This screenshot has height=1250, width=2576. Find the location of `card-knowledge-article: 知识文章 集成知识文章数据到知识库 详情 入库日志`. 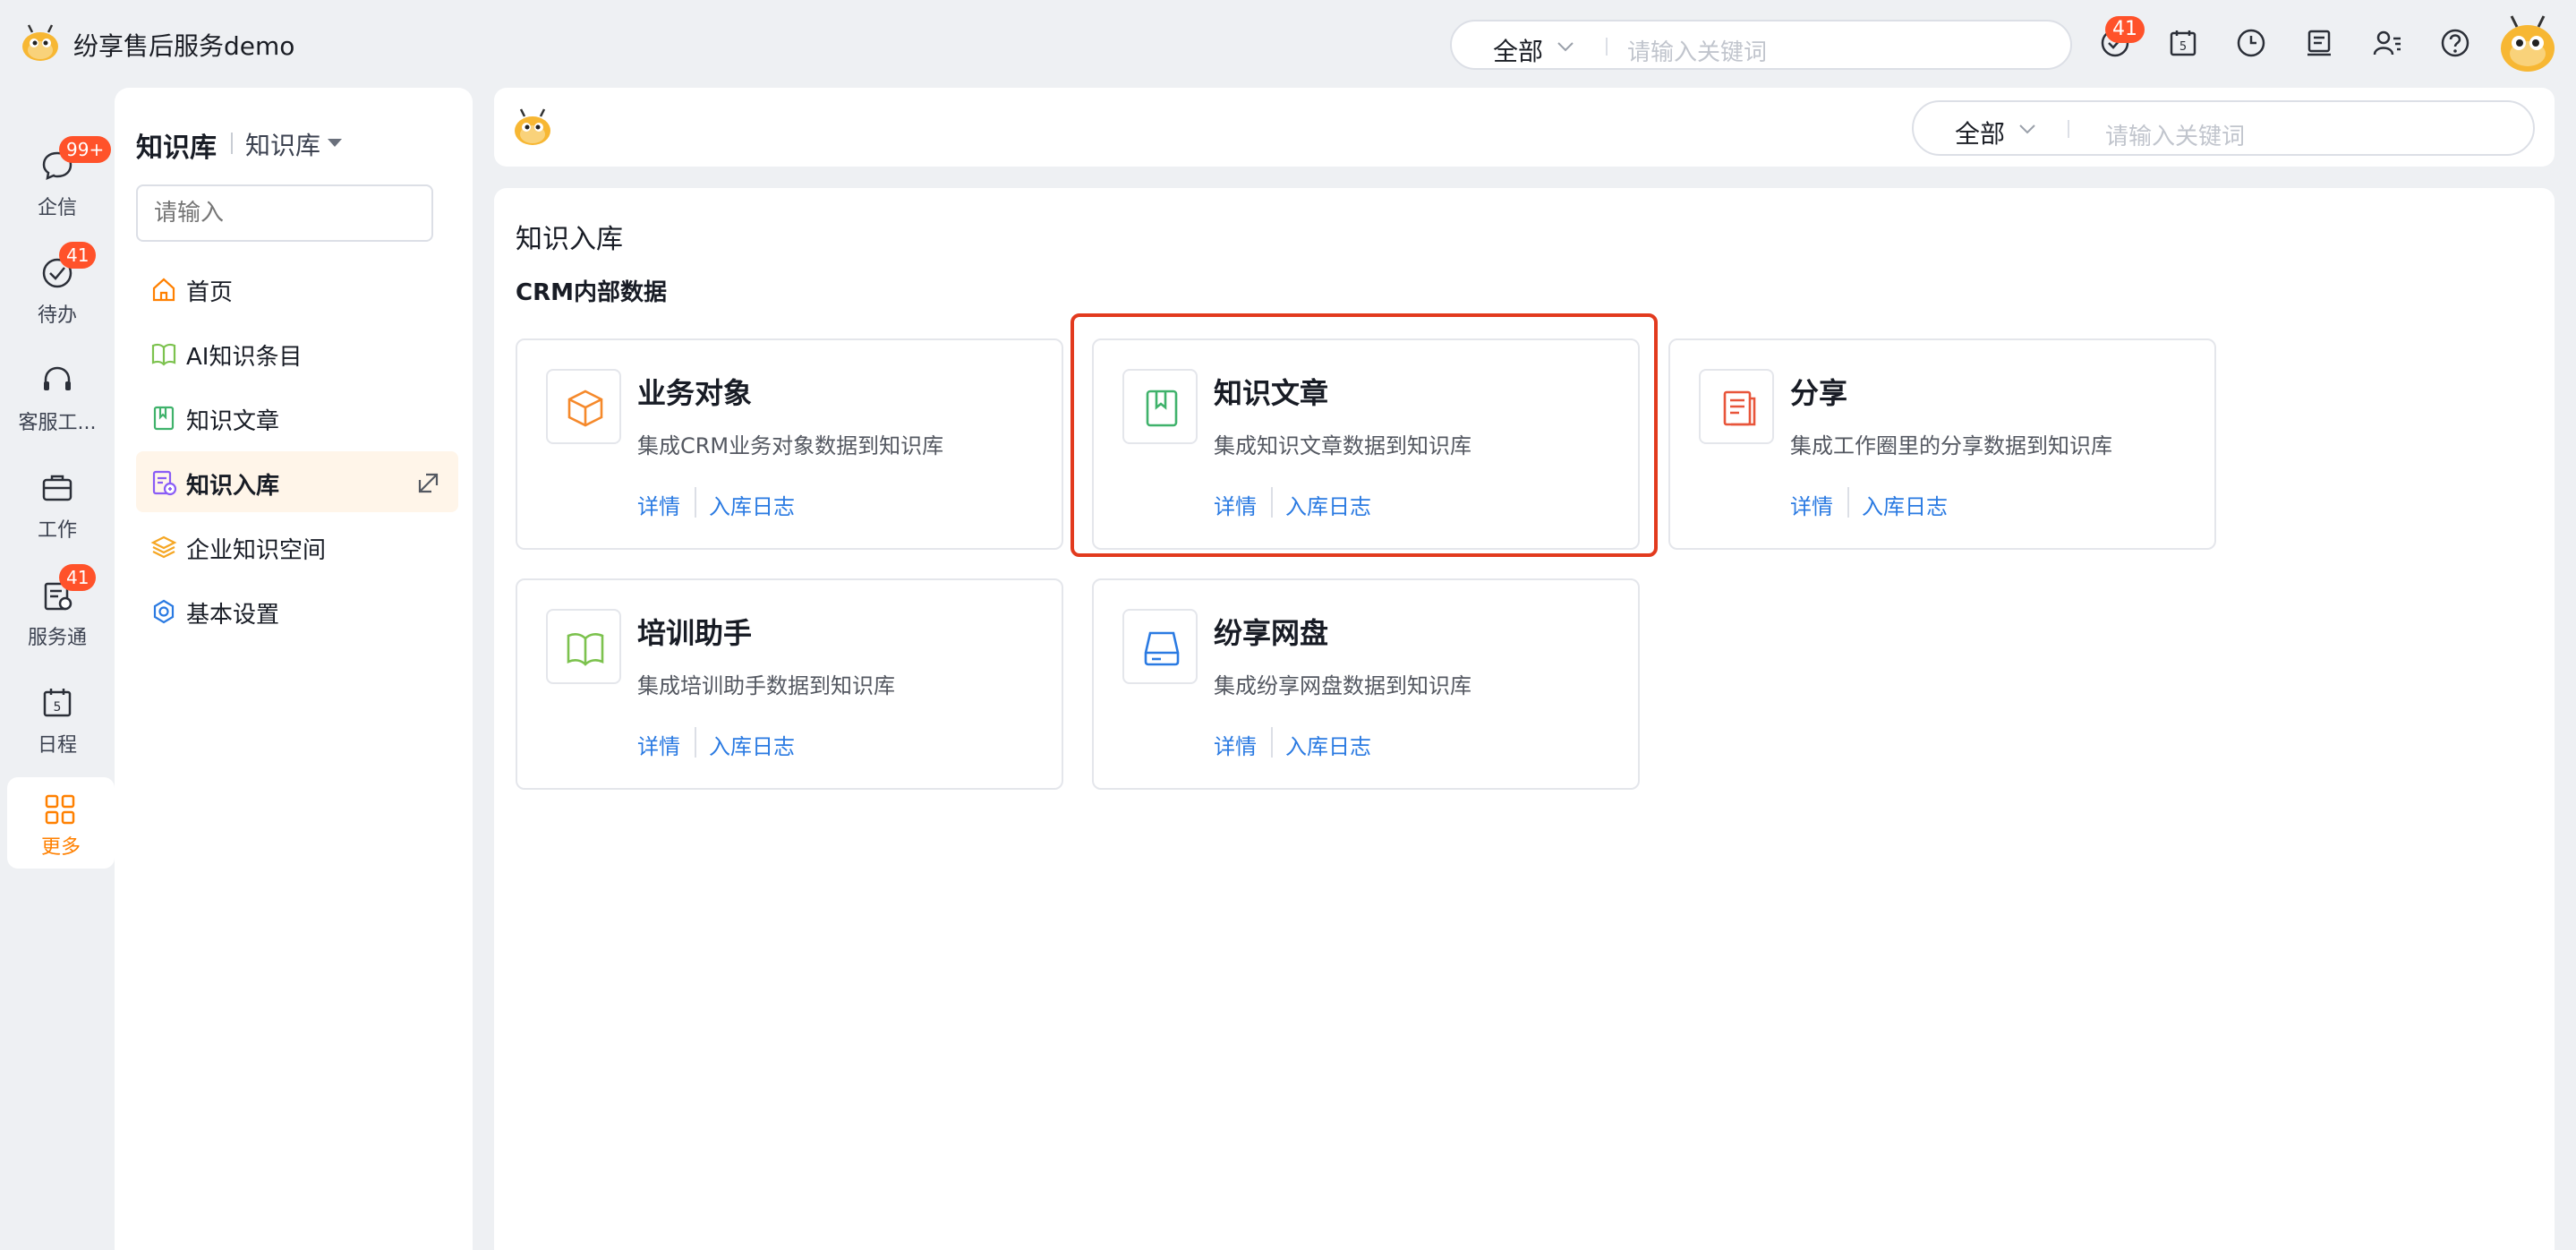

card-knowledge-article: 知识文章 集成知识文章数据到知识库 详情 入库日志 is located at coordinates (1366, 444).